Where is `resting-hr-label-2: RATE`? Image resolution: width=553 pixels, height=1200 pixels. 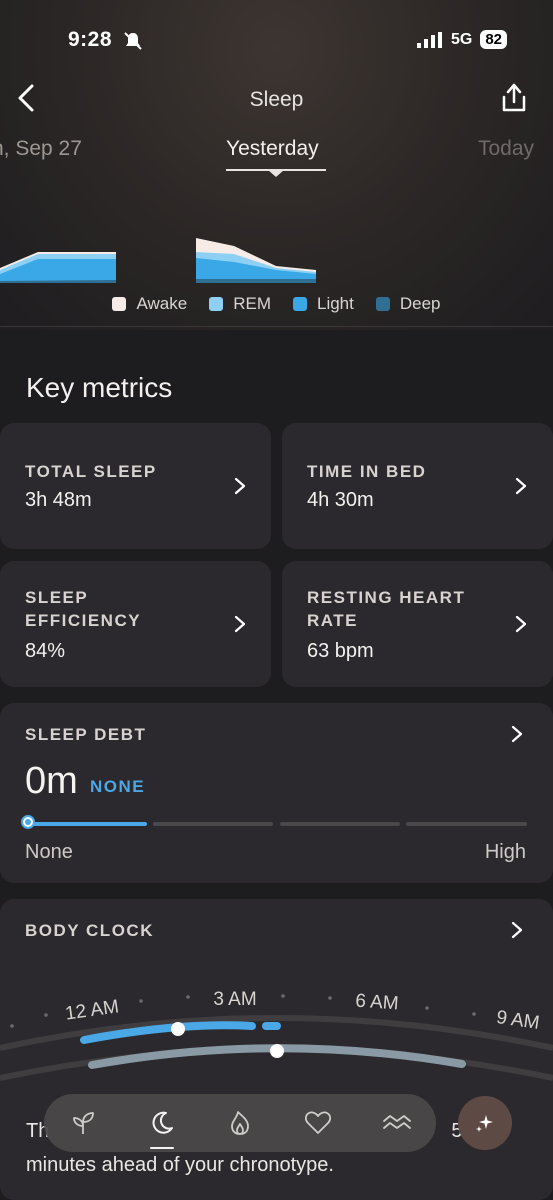 resting-hr-label-2: RATE is located at coordinates (333, 620).